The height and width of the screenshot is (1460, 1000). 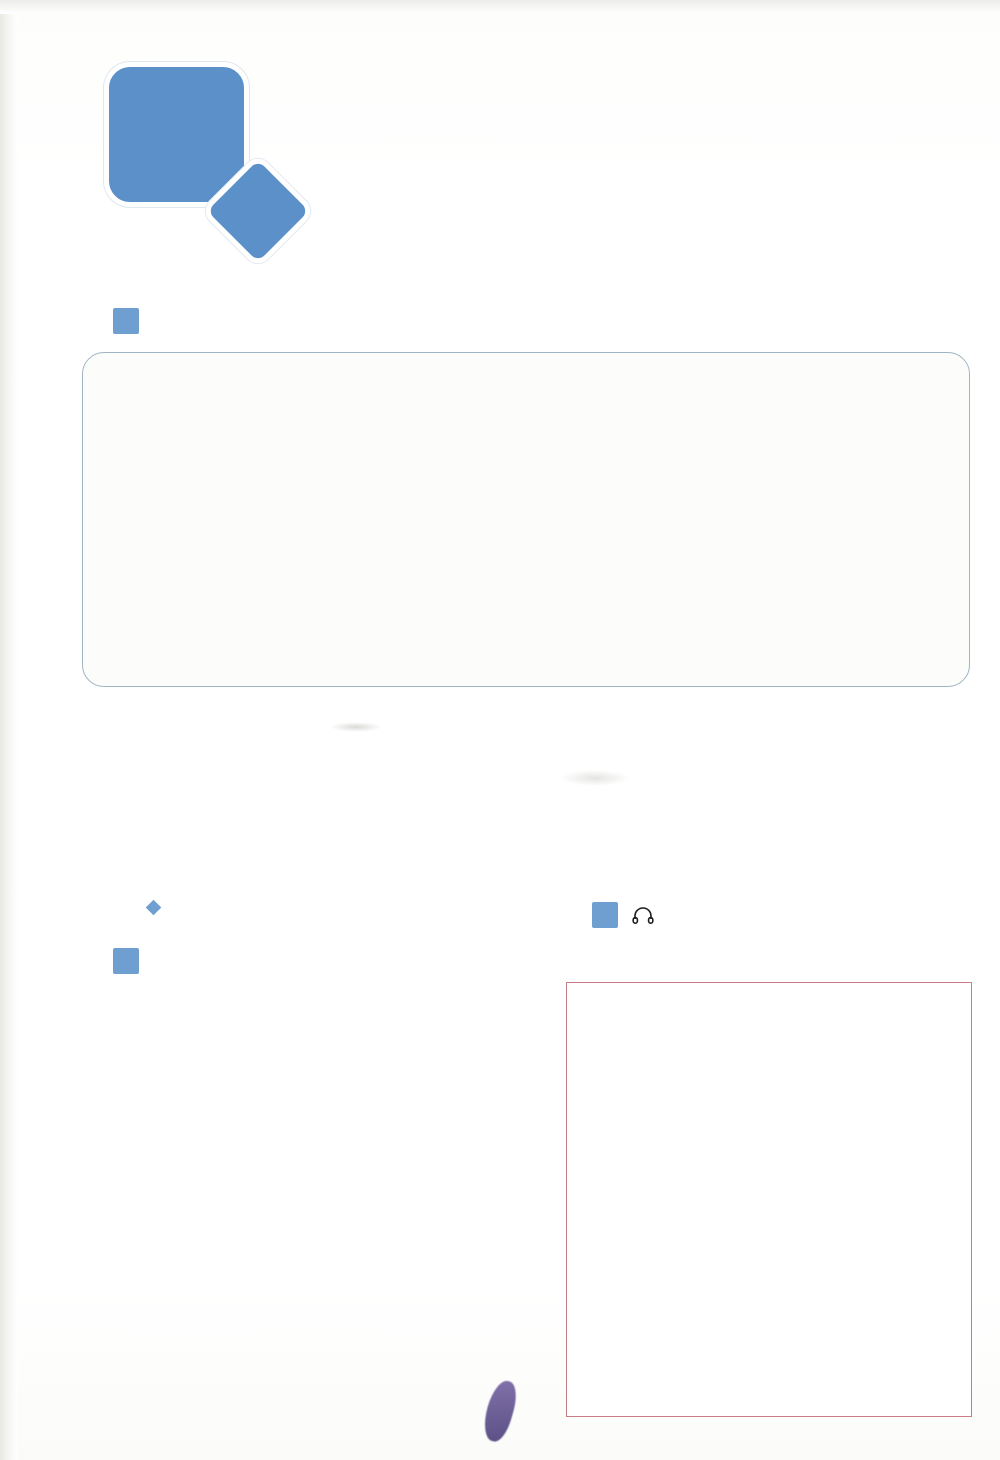 I want to click on grammar-subheading-row, so click(x=158, y=907).